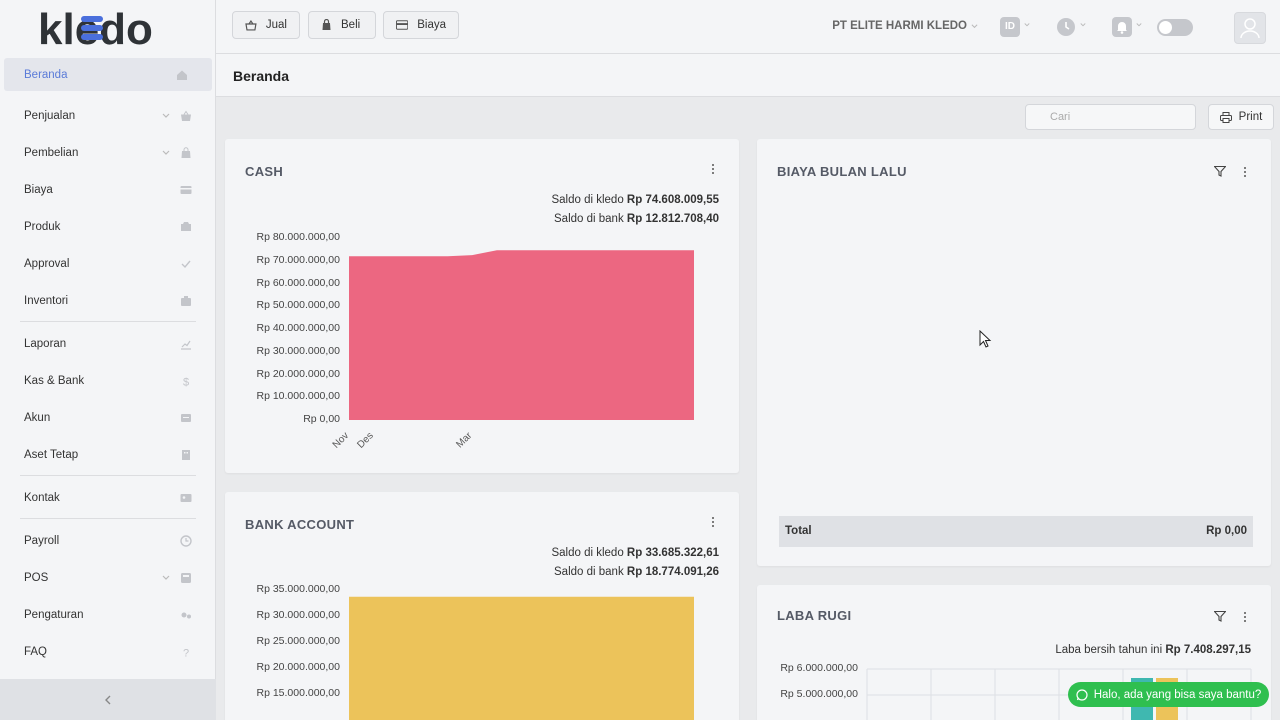 The width and height of the screenshot is (1280, 720). What do you see at coordinates (748, 75) in the screenshot?
I see `page-header: Beranda` at bounding box center [748, 75].